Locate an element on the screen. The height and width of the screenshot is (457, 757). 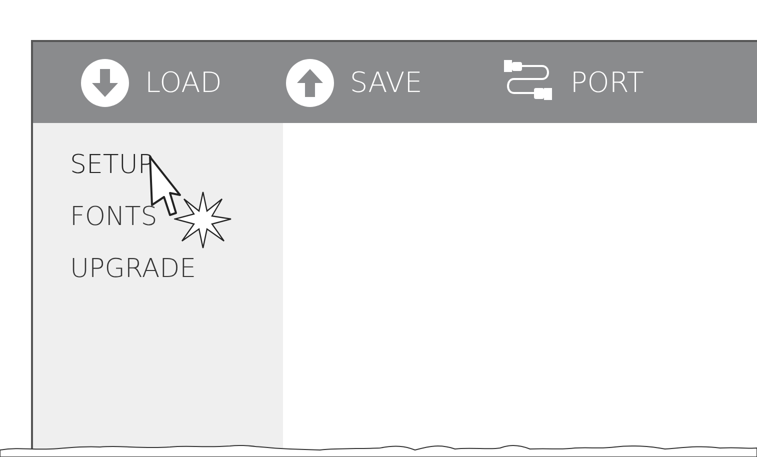
download-icon is located at coordinates (105, 82).